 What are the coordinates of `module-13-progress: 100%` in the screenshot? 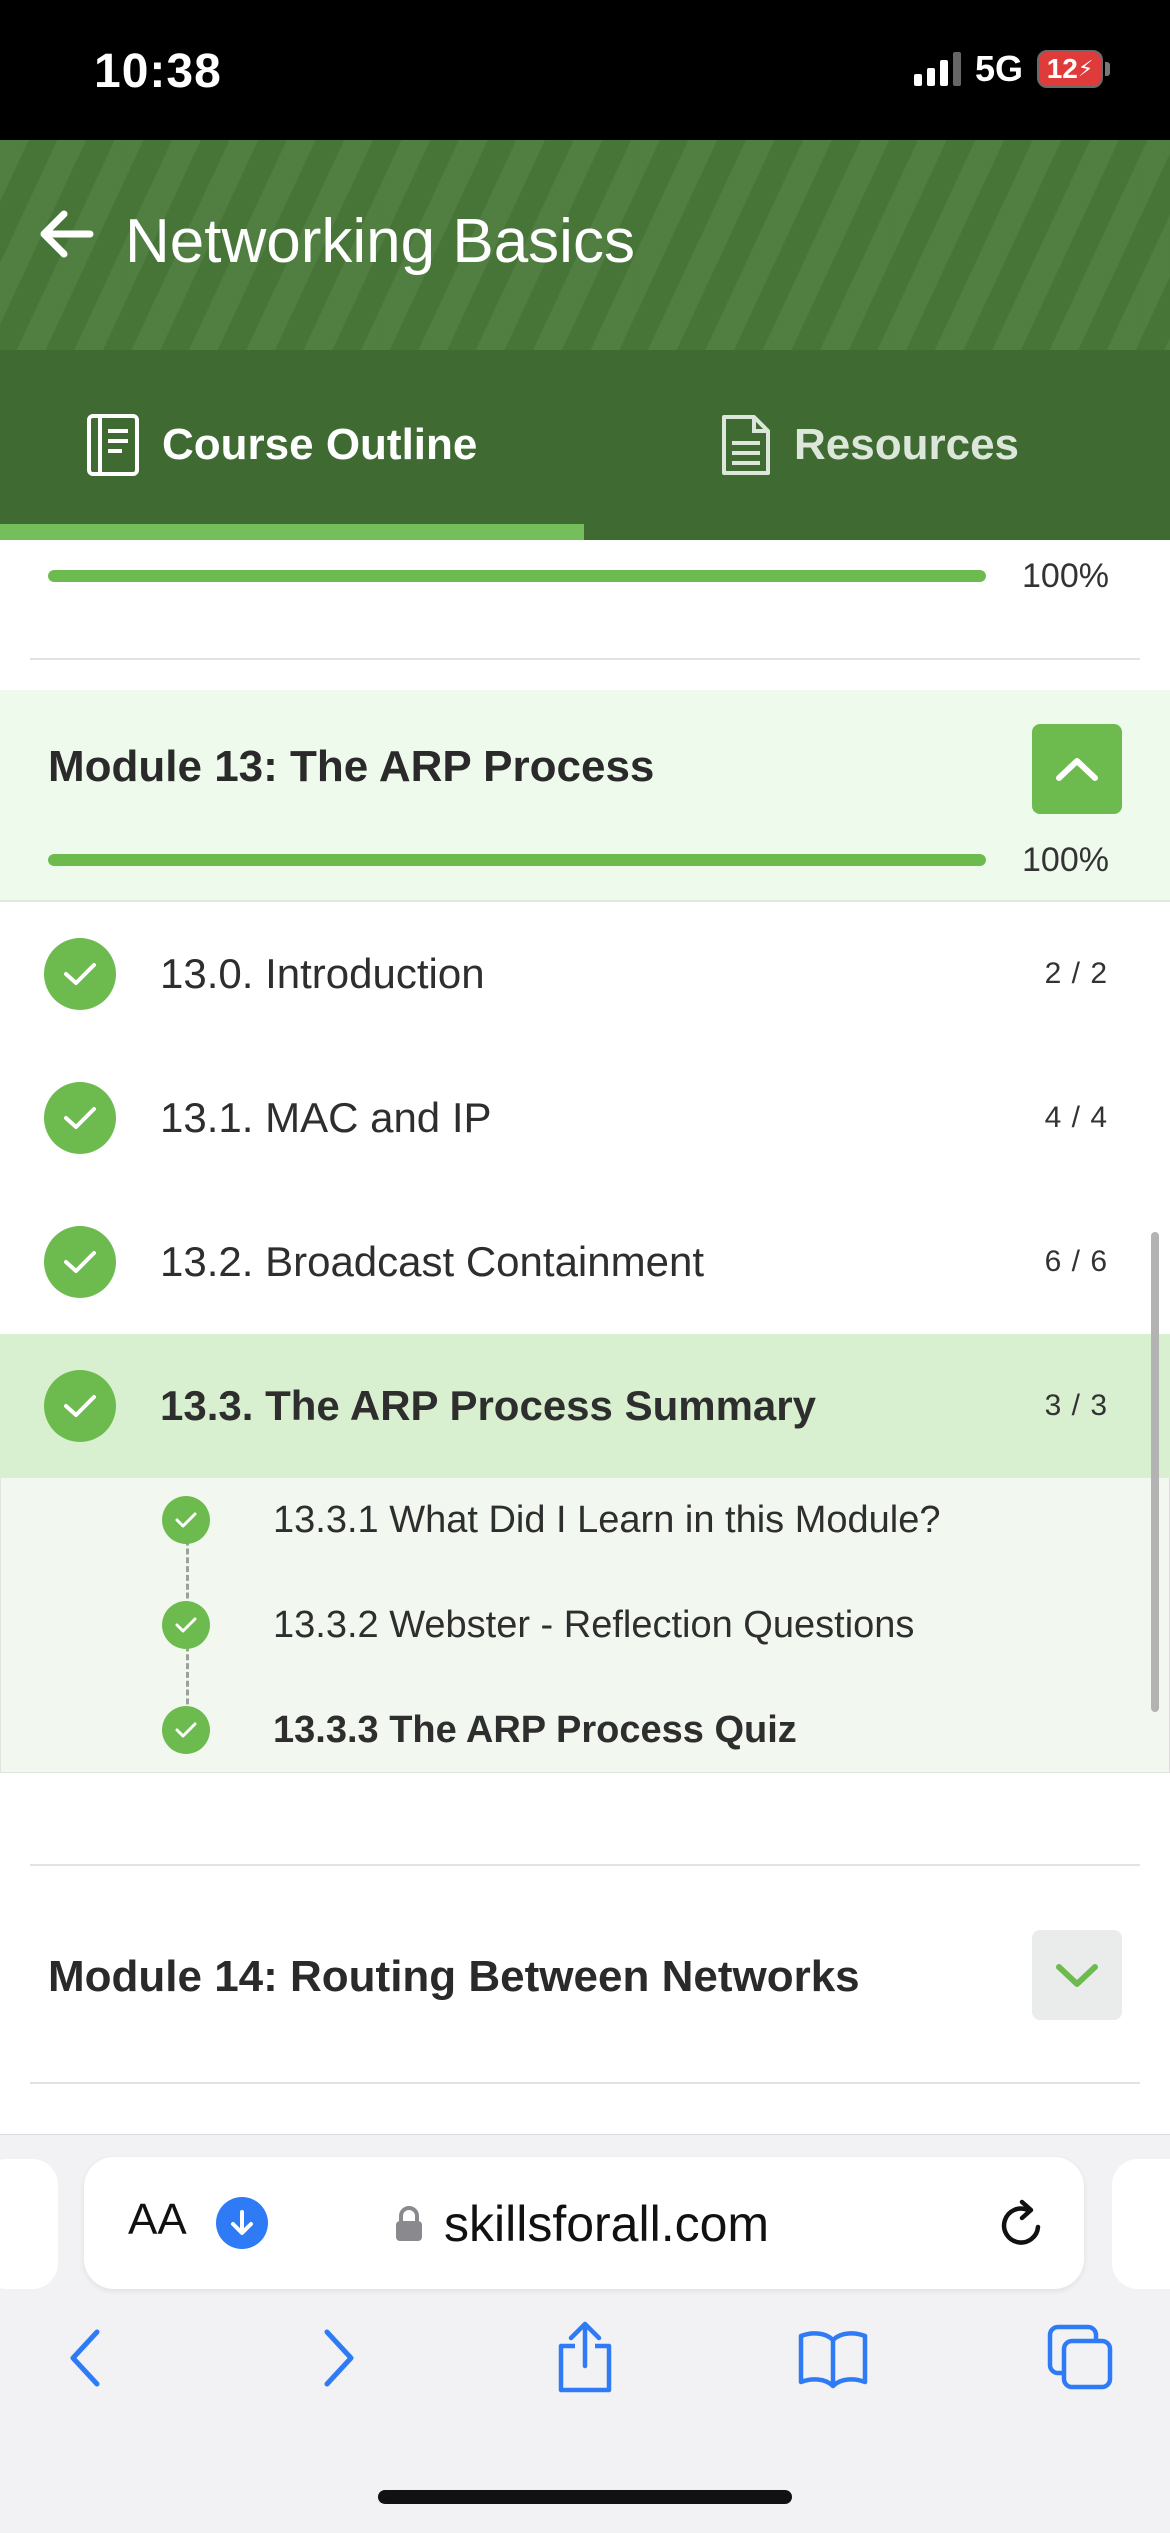 It's located at (583, 860).